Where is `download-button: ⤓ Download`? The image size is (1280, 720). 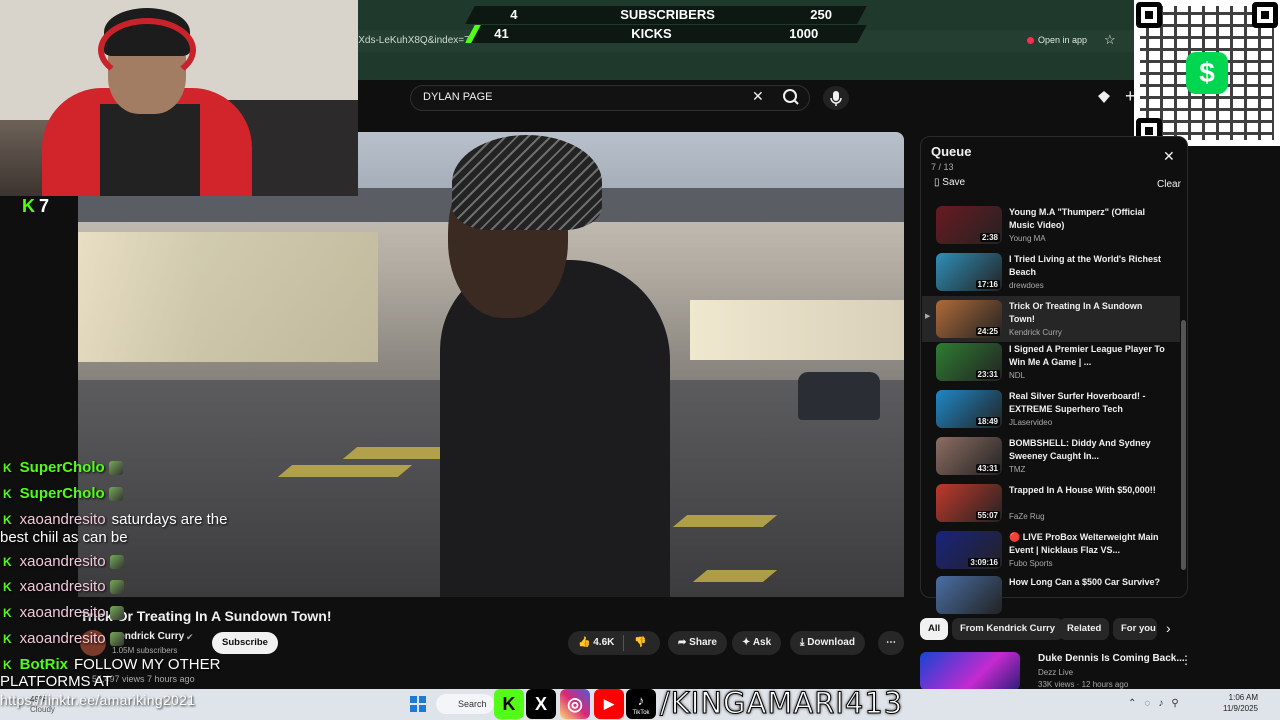
download-button: ⤓ Download is located at coordinates (827, 643).